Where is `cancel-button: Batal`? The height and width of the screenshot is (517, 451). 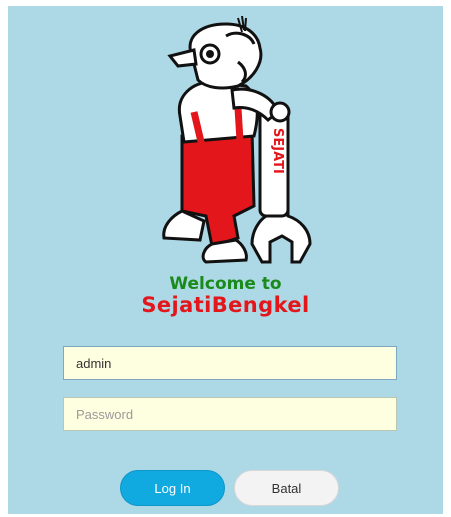 cancel-button: Batal is located at coordinates (286, 488).